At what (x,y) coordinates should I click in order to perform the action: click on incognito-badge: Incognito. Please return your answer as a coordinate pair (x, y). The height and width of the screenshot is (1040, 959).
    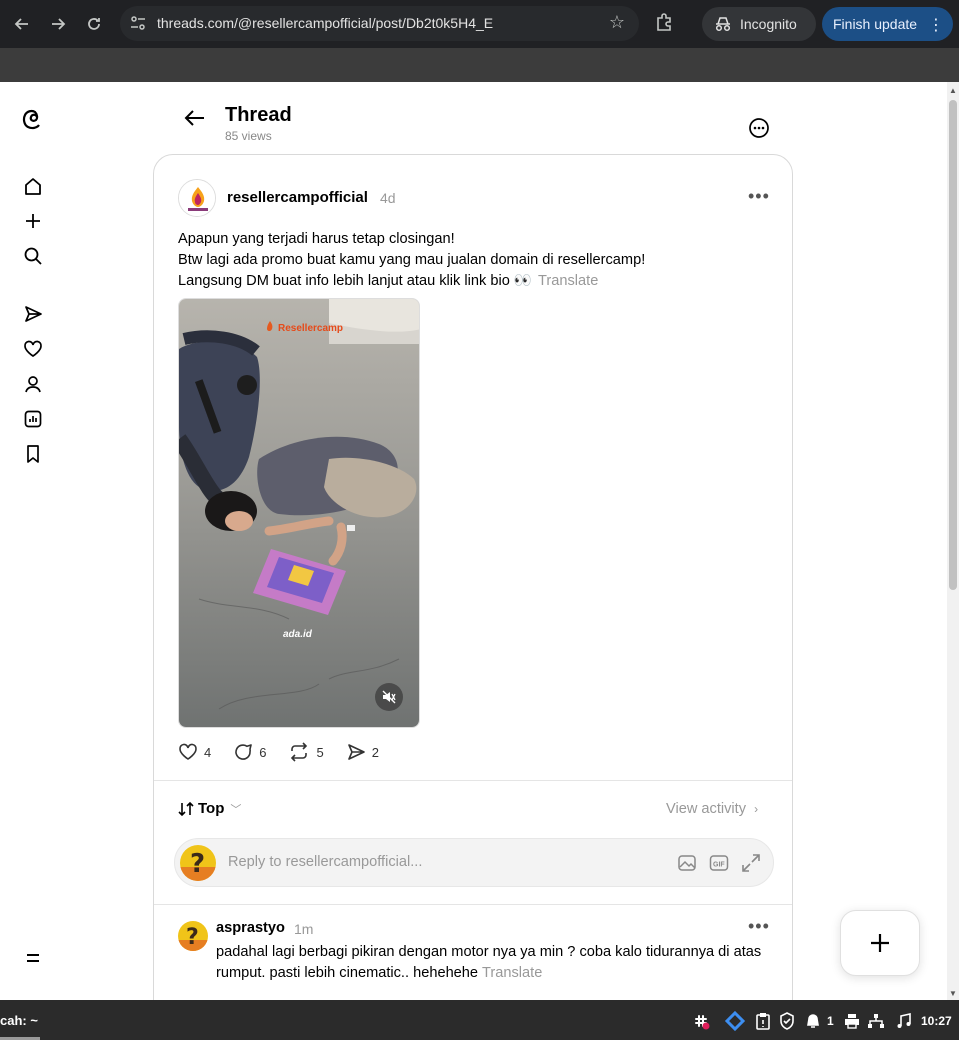
    Looking at the image, I should click on (759, 24).